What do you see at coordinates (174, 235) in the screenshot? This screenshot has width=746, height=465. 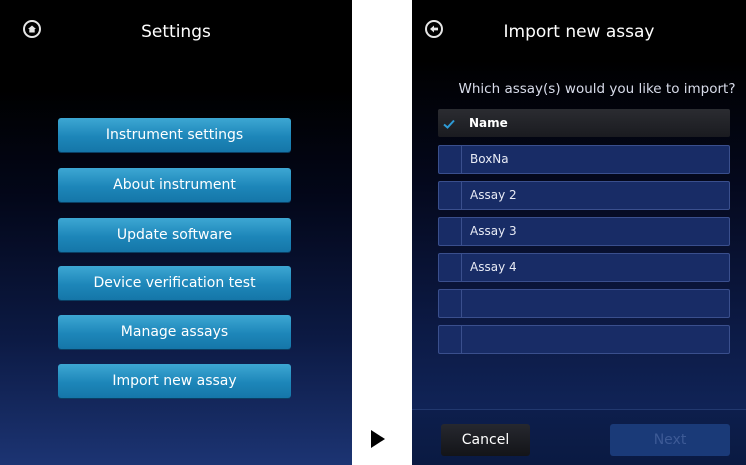 I see `update-software-button: Update software` at bounding box center [174, 235].